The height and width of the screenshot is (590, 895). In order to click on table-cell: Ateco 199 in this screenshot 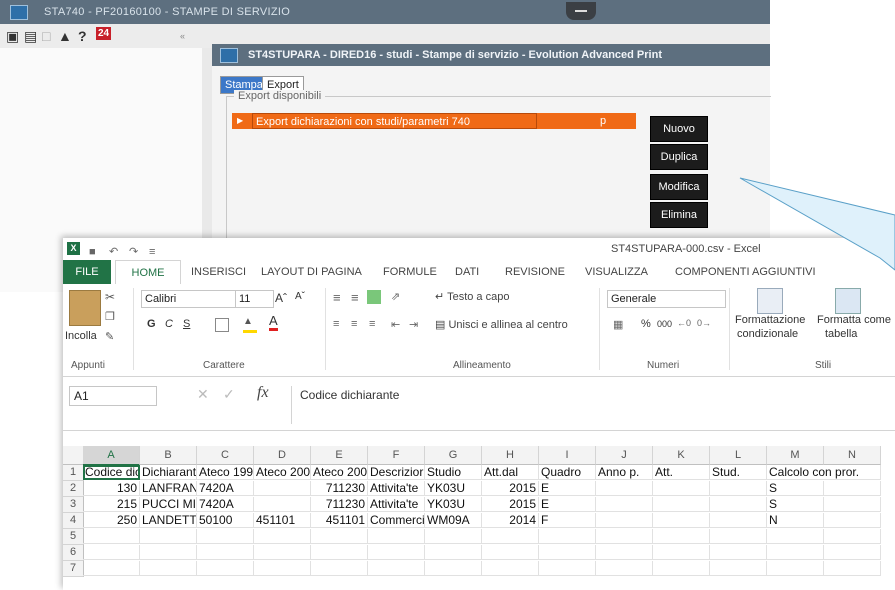, I will do `click(225, 472)`.